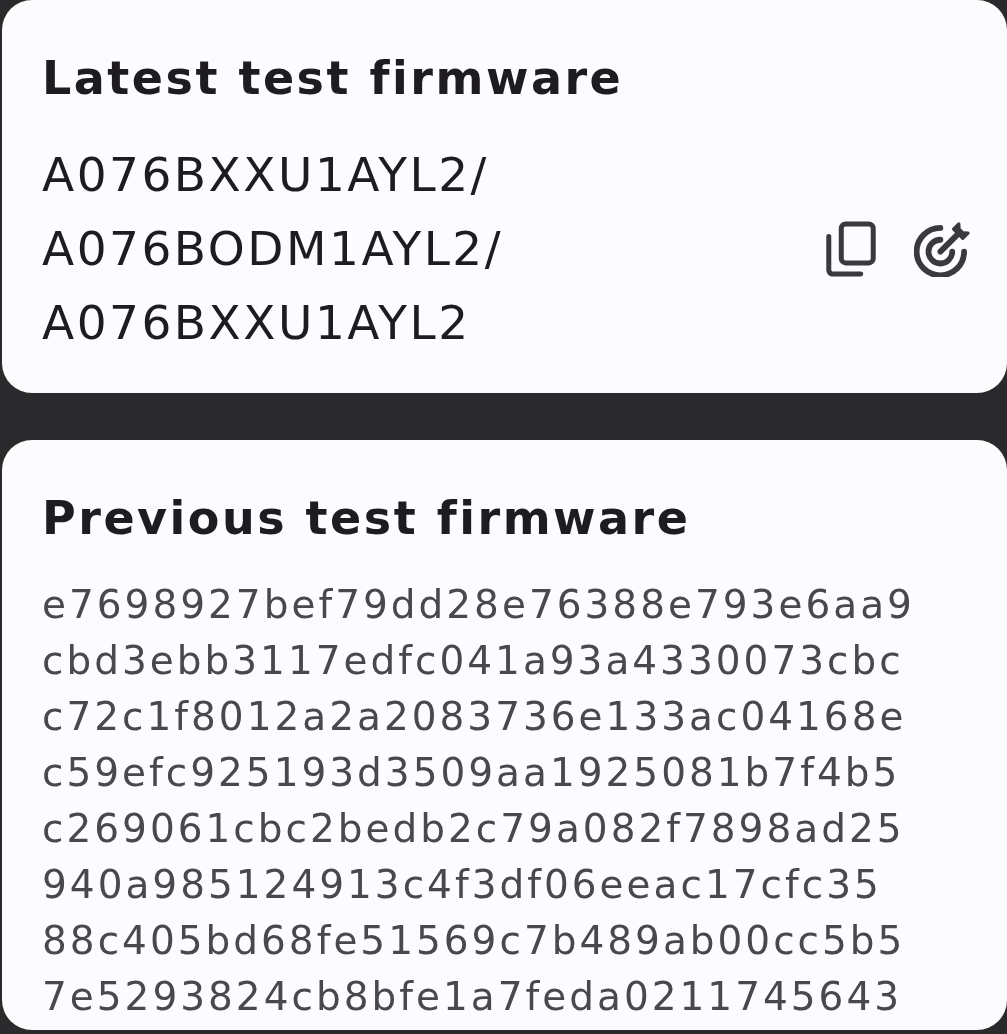 This screenshot has height=1034, width=1007. Describe the element at coordinates (943, 249) in the screenshot. I see `target-icon` at that location.